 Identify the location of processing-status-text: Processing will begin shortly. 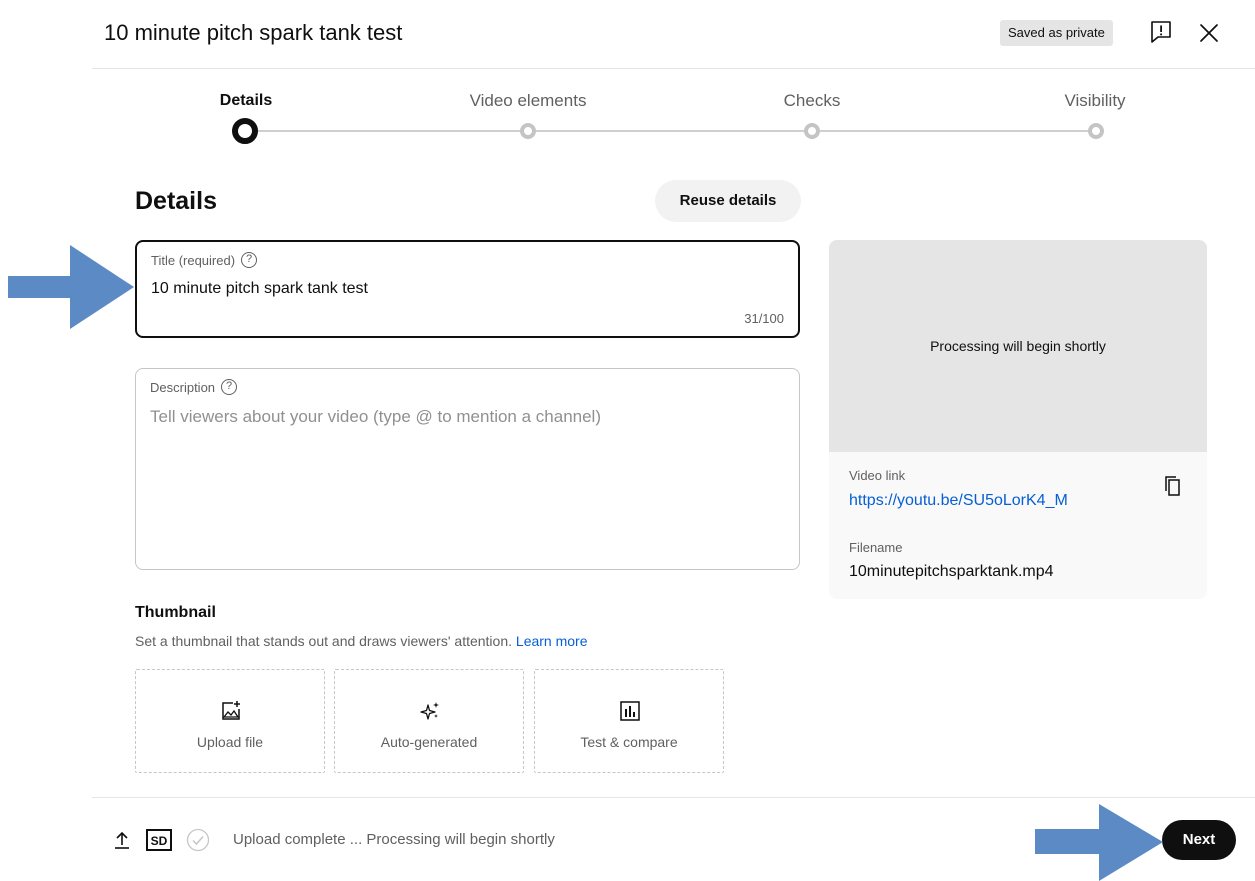
(1018, 346).